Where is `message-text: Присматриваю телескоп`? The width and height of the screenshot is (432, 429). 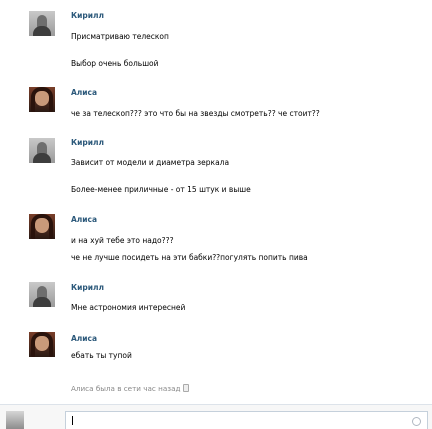 message-text: Присматриваю телескоп is located at coordinates (120, 36).